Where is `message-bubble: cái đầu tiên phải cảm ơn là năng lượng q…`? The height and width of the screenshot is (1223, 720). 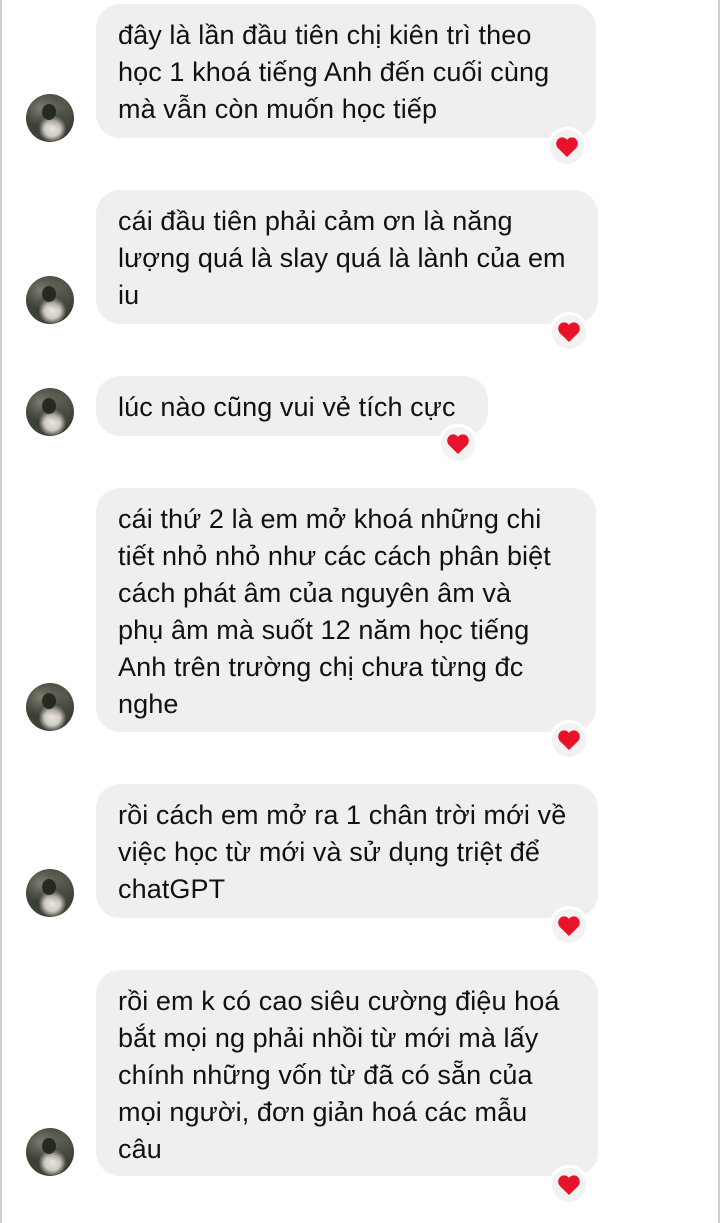 message-bubble: cái đầu tiên phải cảm ơn là năng lượng q… is located at coordinates (347, 257).